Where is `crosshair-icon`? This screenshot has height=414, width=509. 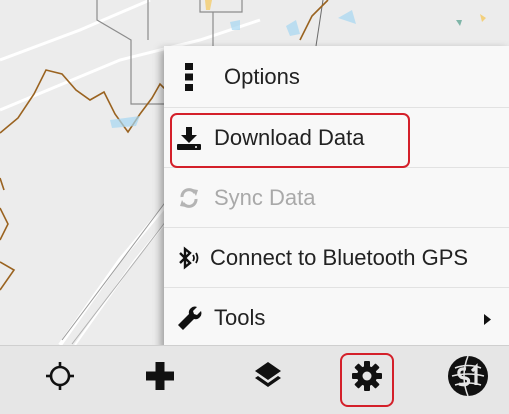 crosshair-icon is located at coordinates (60, 378).